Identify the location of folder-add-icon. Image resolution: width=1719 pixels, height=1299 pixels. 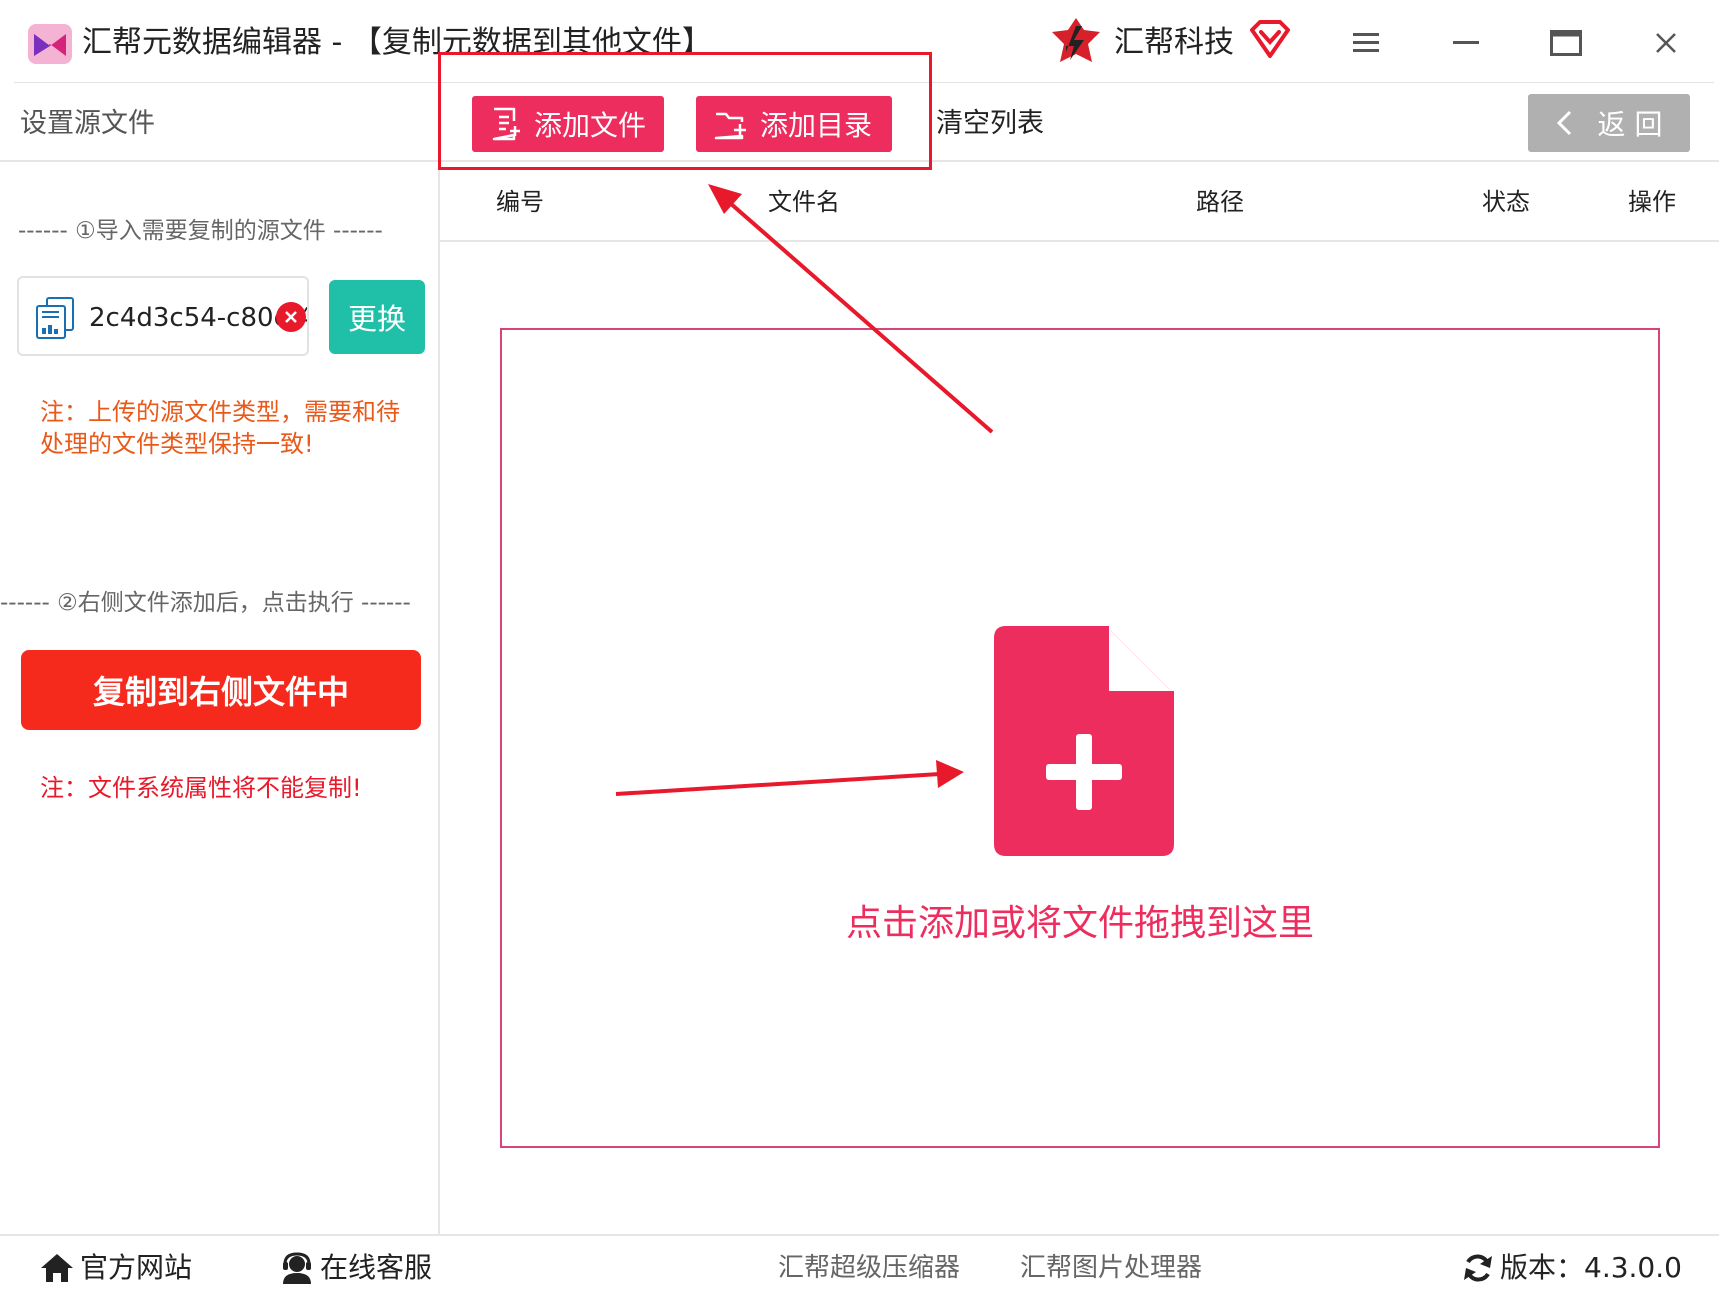
(730, 126).